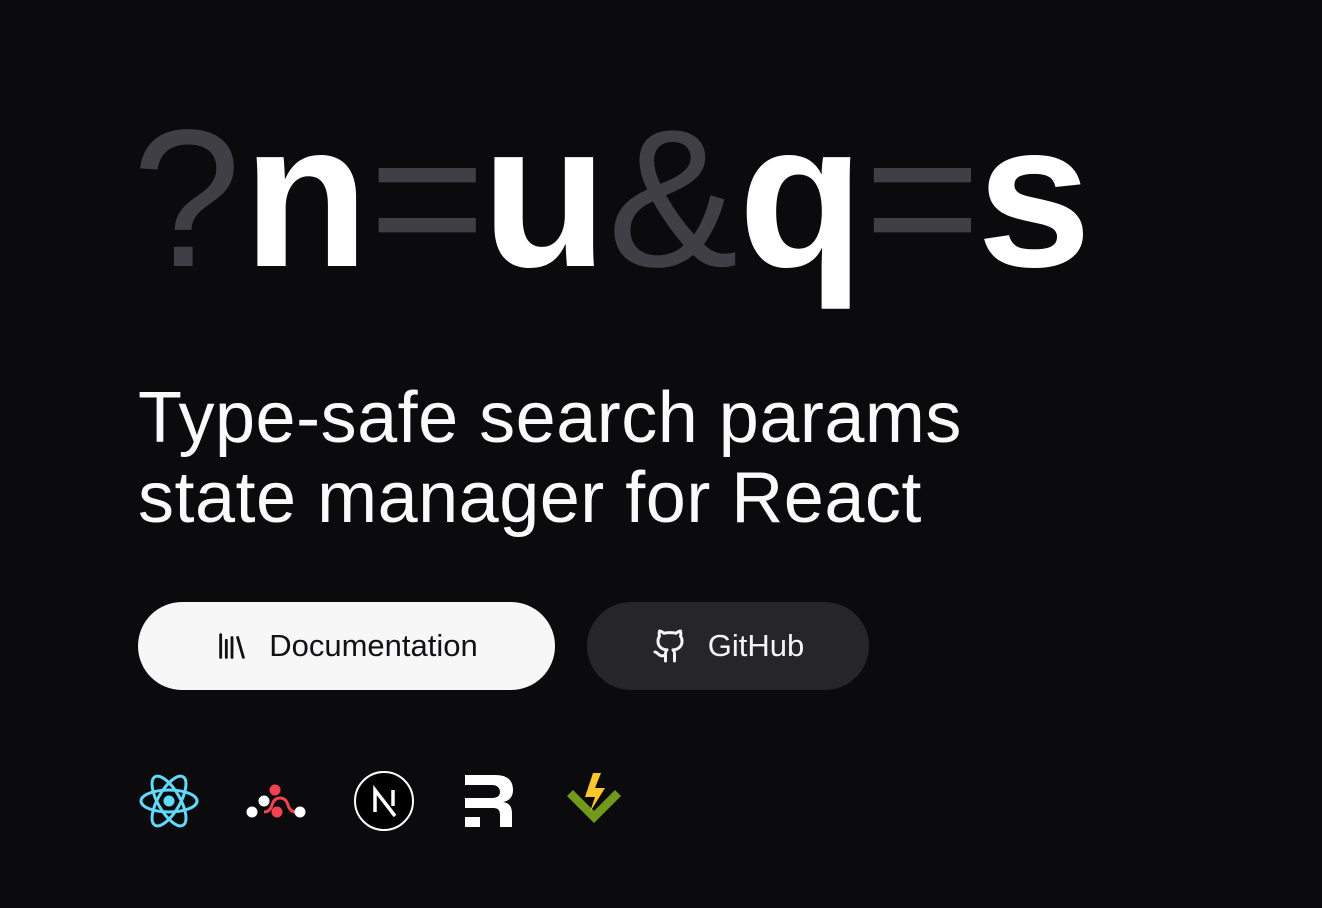 The width and height of the screenshot is (1322, 908). I want to click on tagline-line-1: Type-safe search params, so click(550, 418).